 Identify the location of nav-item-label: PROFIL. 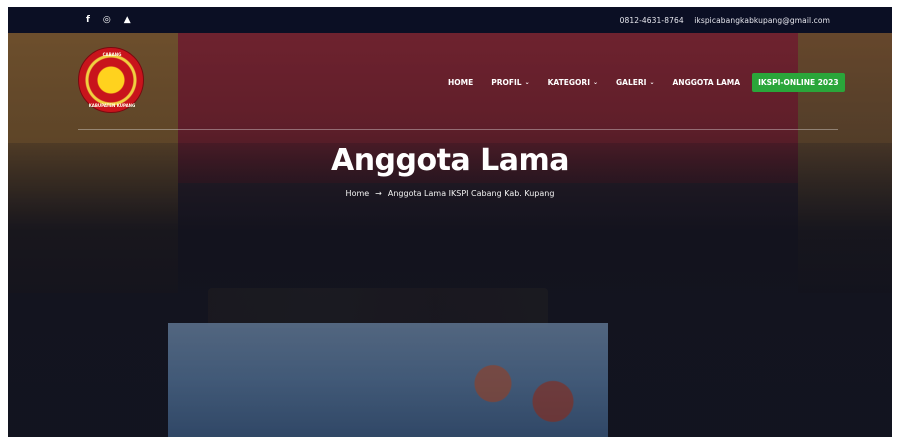
(506, 82).